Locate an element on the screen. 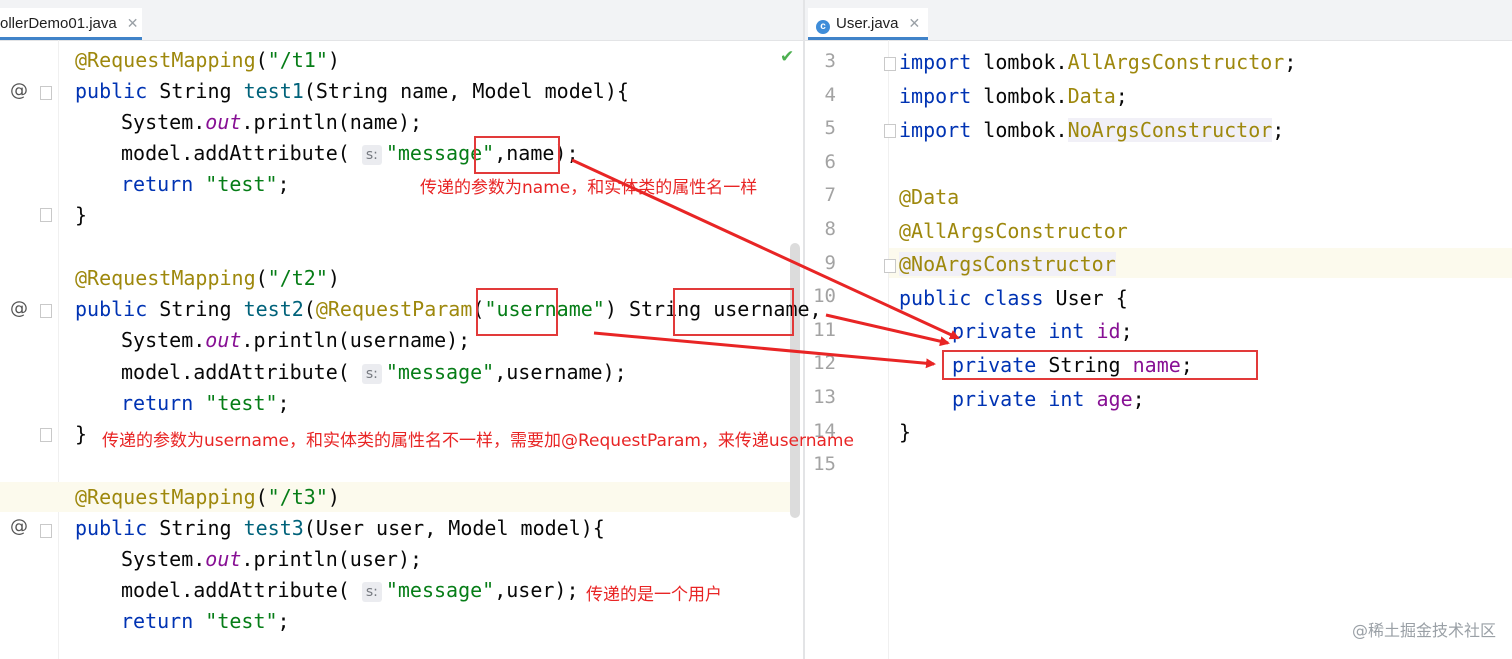 This screenshot has width=1512, height=659. watermark: @稀土掘金技术社区 is located at coordinates (1423, 630).